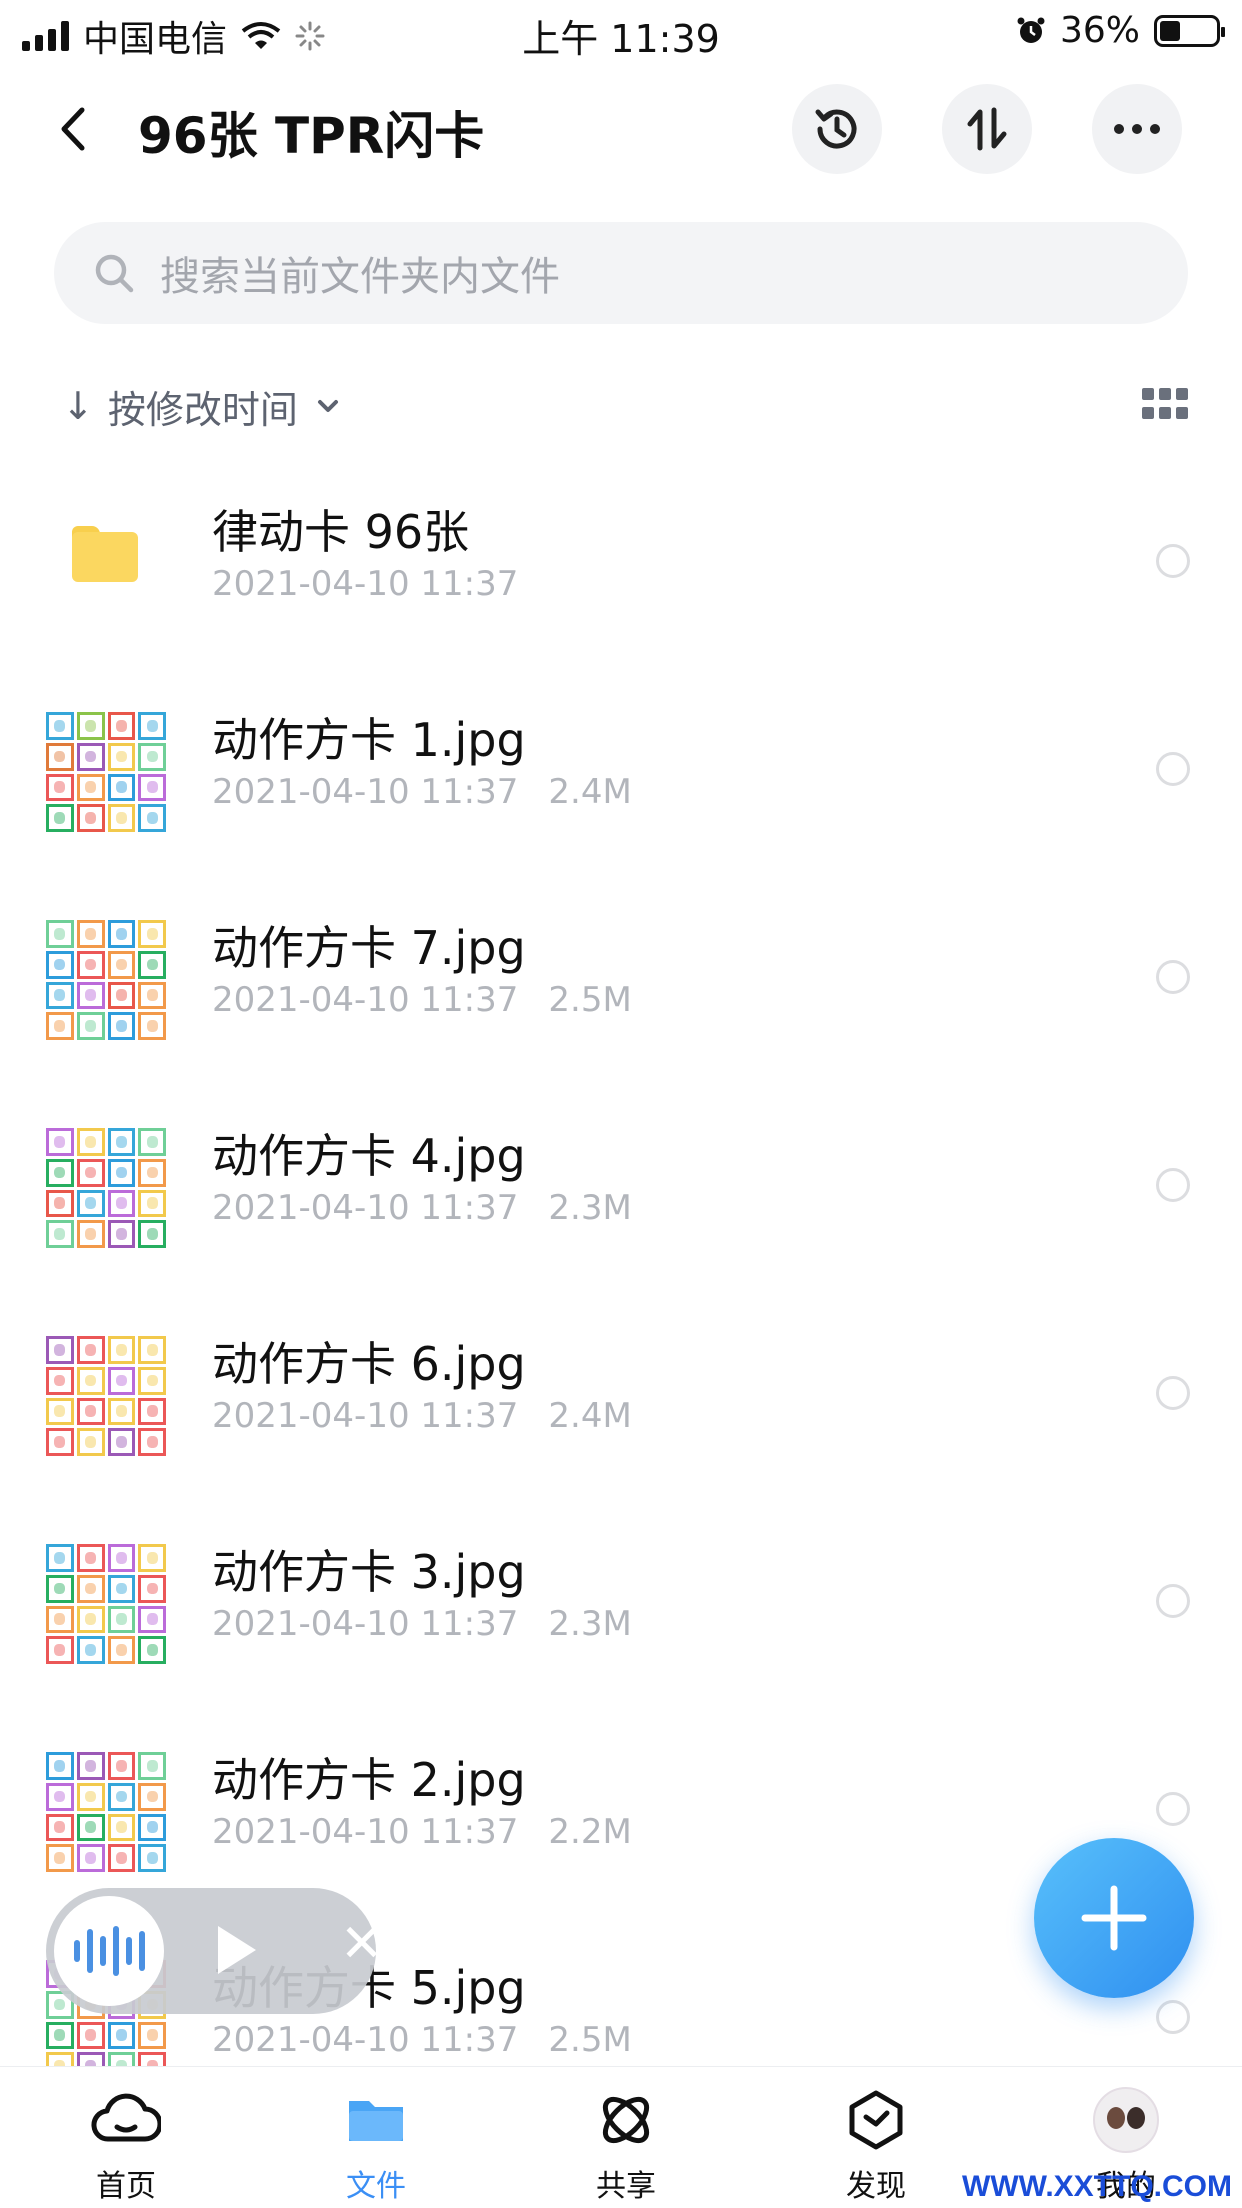 The width and height of the screenshot is (1242, 2208). Describe the element at coordinates (328, 406) in the screenshot. I see `chevron-down-icon` at that location.